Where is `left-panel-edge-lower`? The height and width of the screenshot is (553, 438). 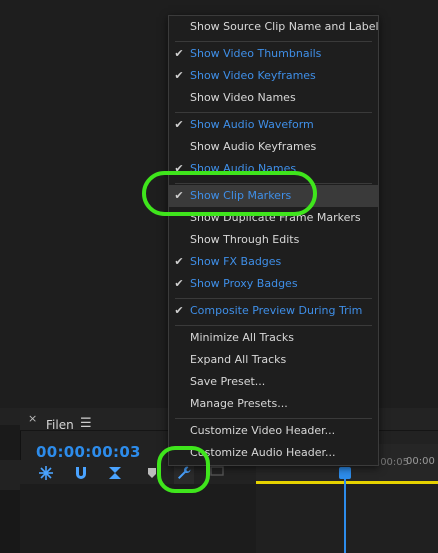 left-panel-edge-lower is located at coordinates (10, 521).